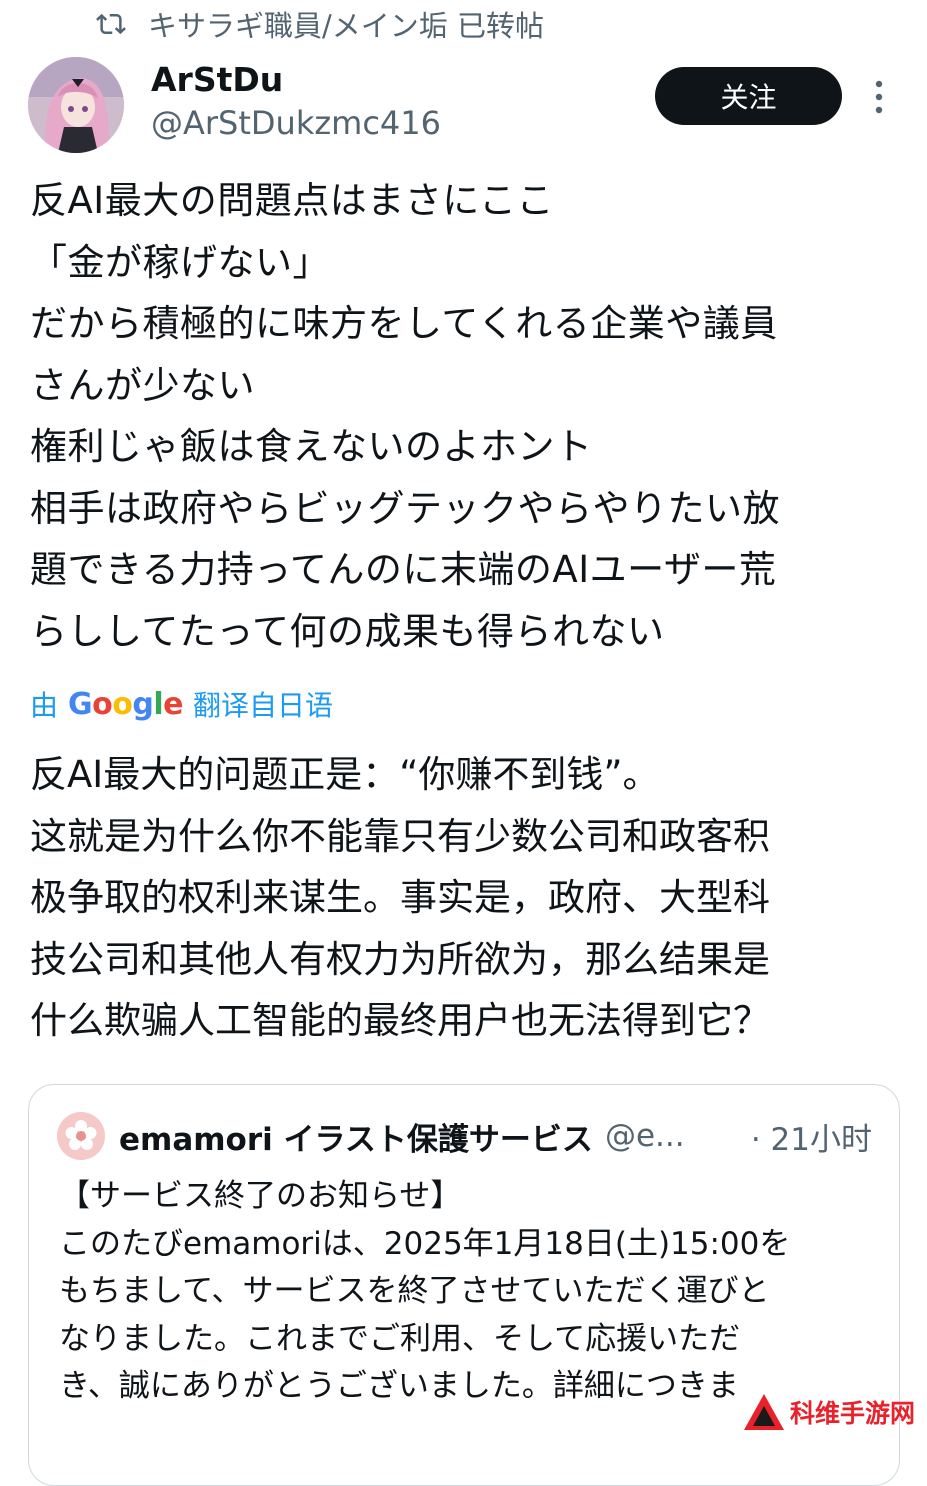 The width and height of the screenshot is (927, 1486). What do you see at coordinates (879, 97) in the screenshot?
I see `more-options-icon` at bounding box center [879, 97].